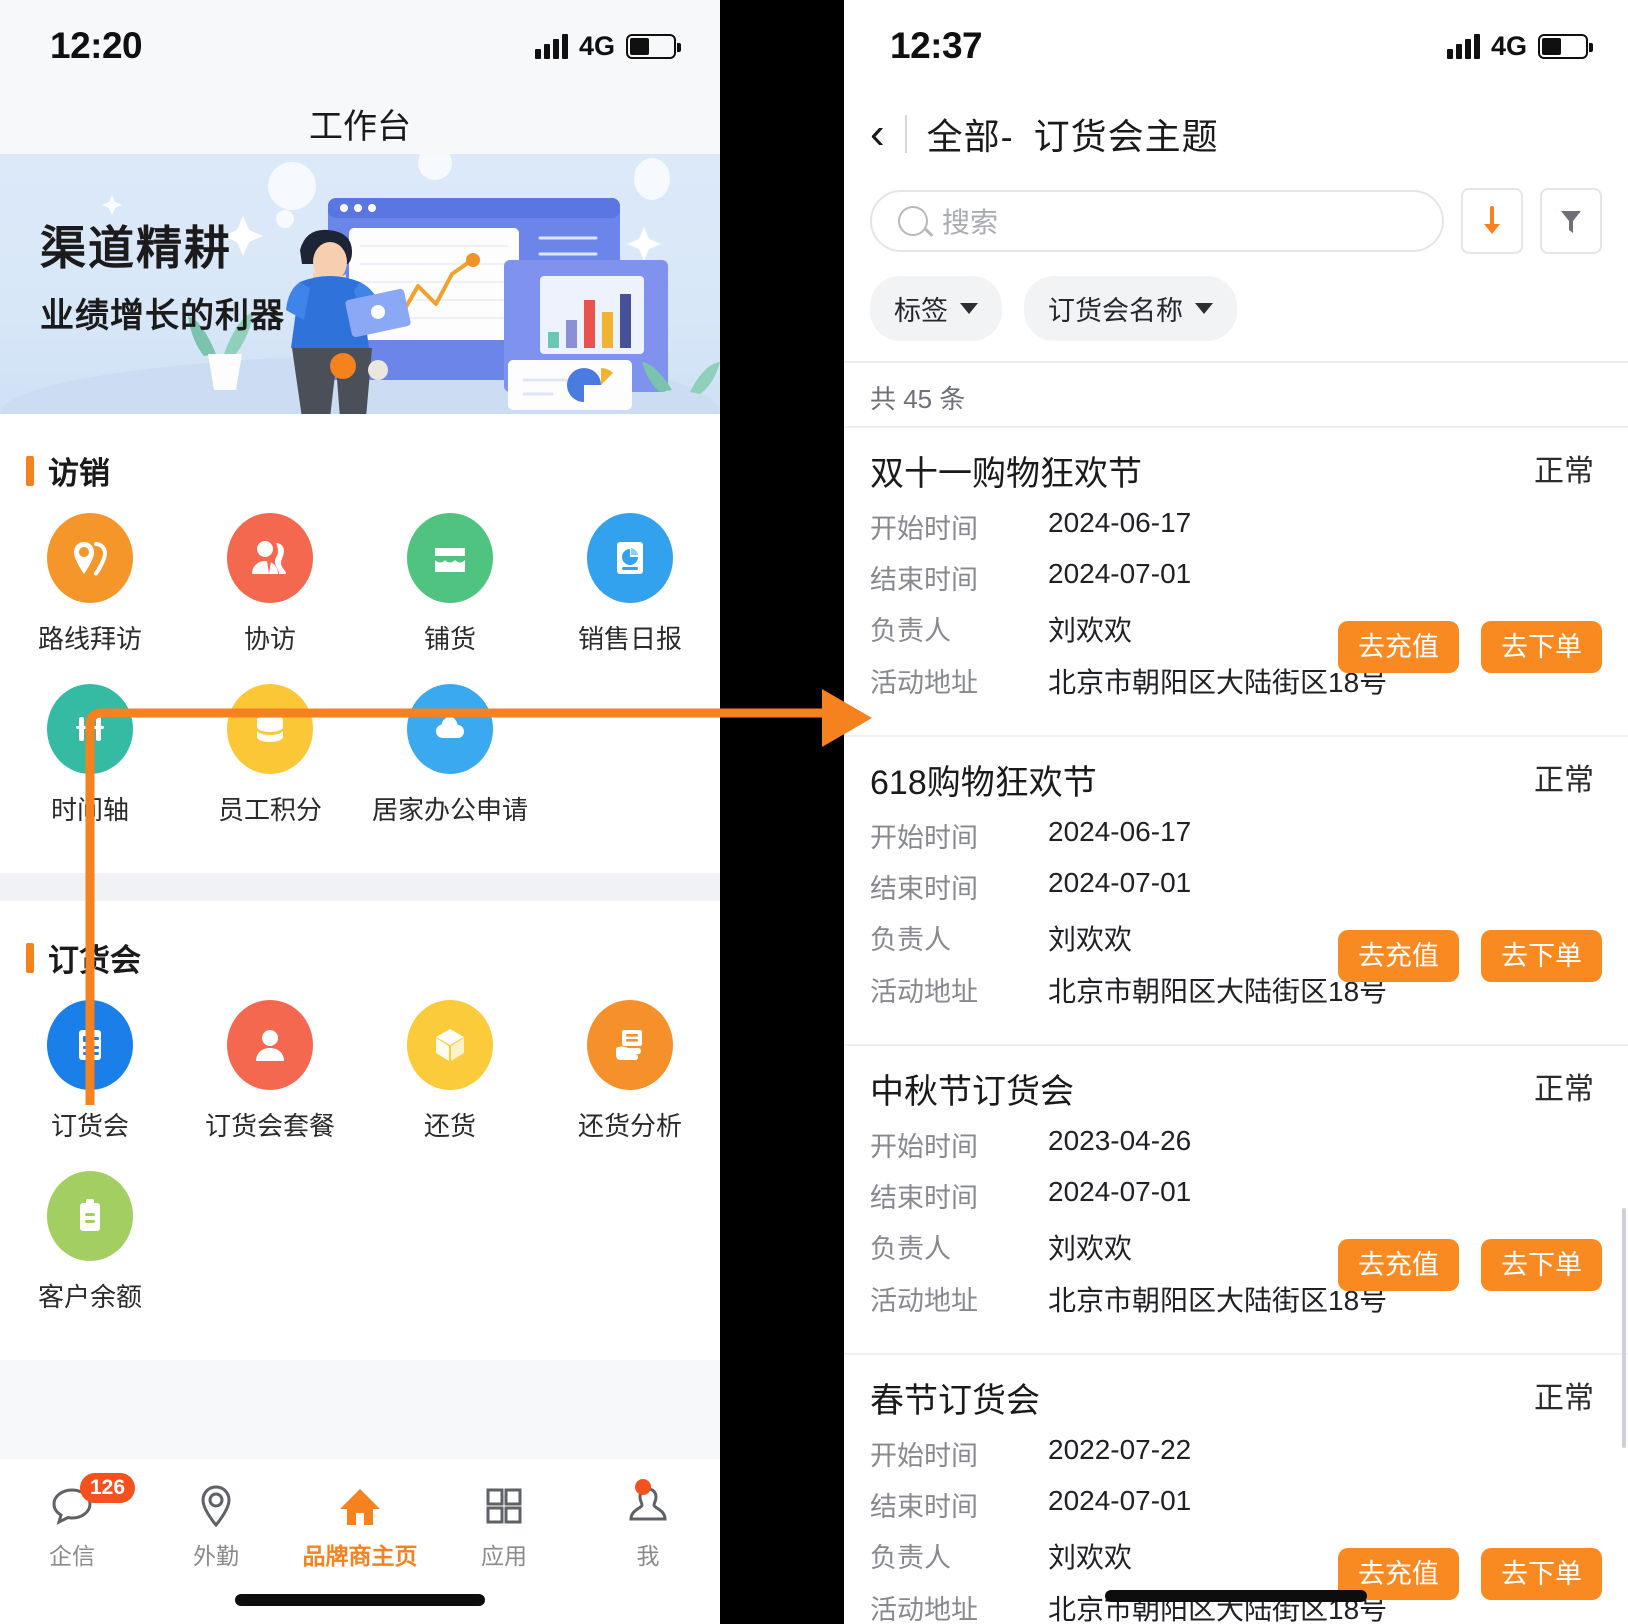 Image resolution: width=1628 pixels, height=1624 pixels. Describe the element at coordinates (72, 1522) in the screenshot. I see `tab-qixin: 126 企信` at that location.